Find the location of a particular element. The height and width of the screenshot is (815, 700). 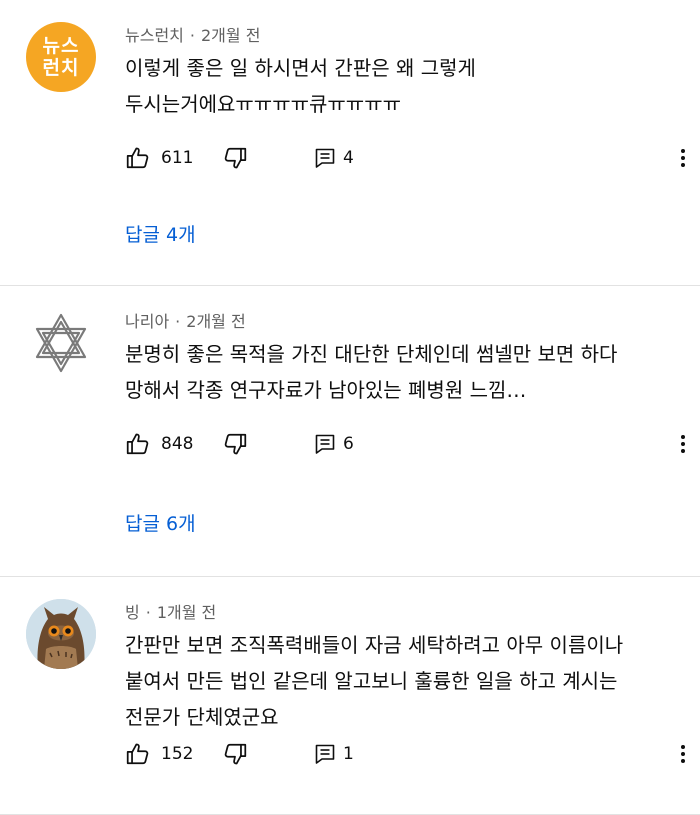

reply-count: 4 is located at coordinates (348, 158).